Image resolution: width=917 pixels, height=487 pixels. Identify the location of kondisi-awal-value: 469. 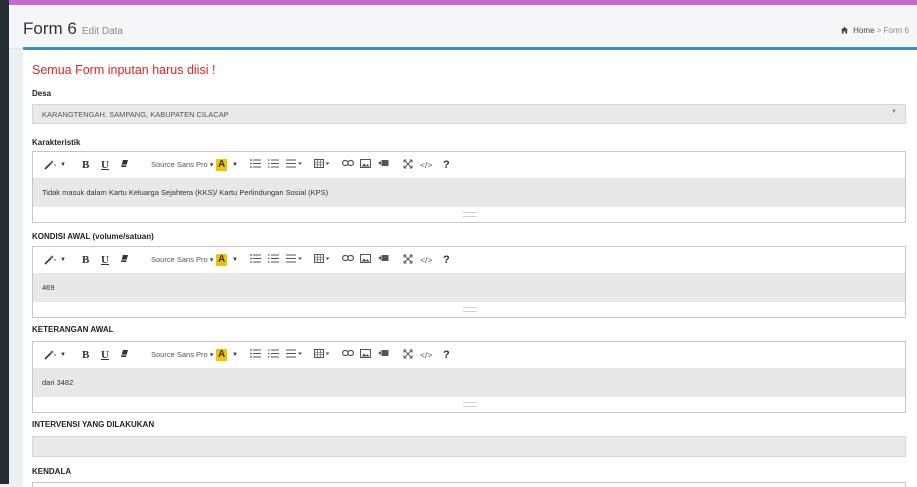
(48, 287).